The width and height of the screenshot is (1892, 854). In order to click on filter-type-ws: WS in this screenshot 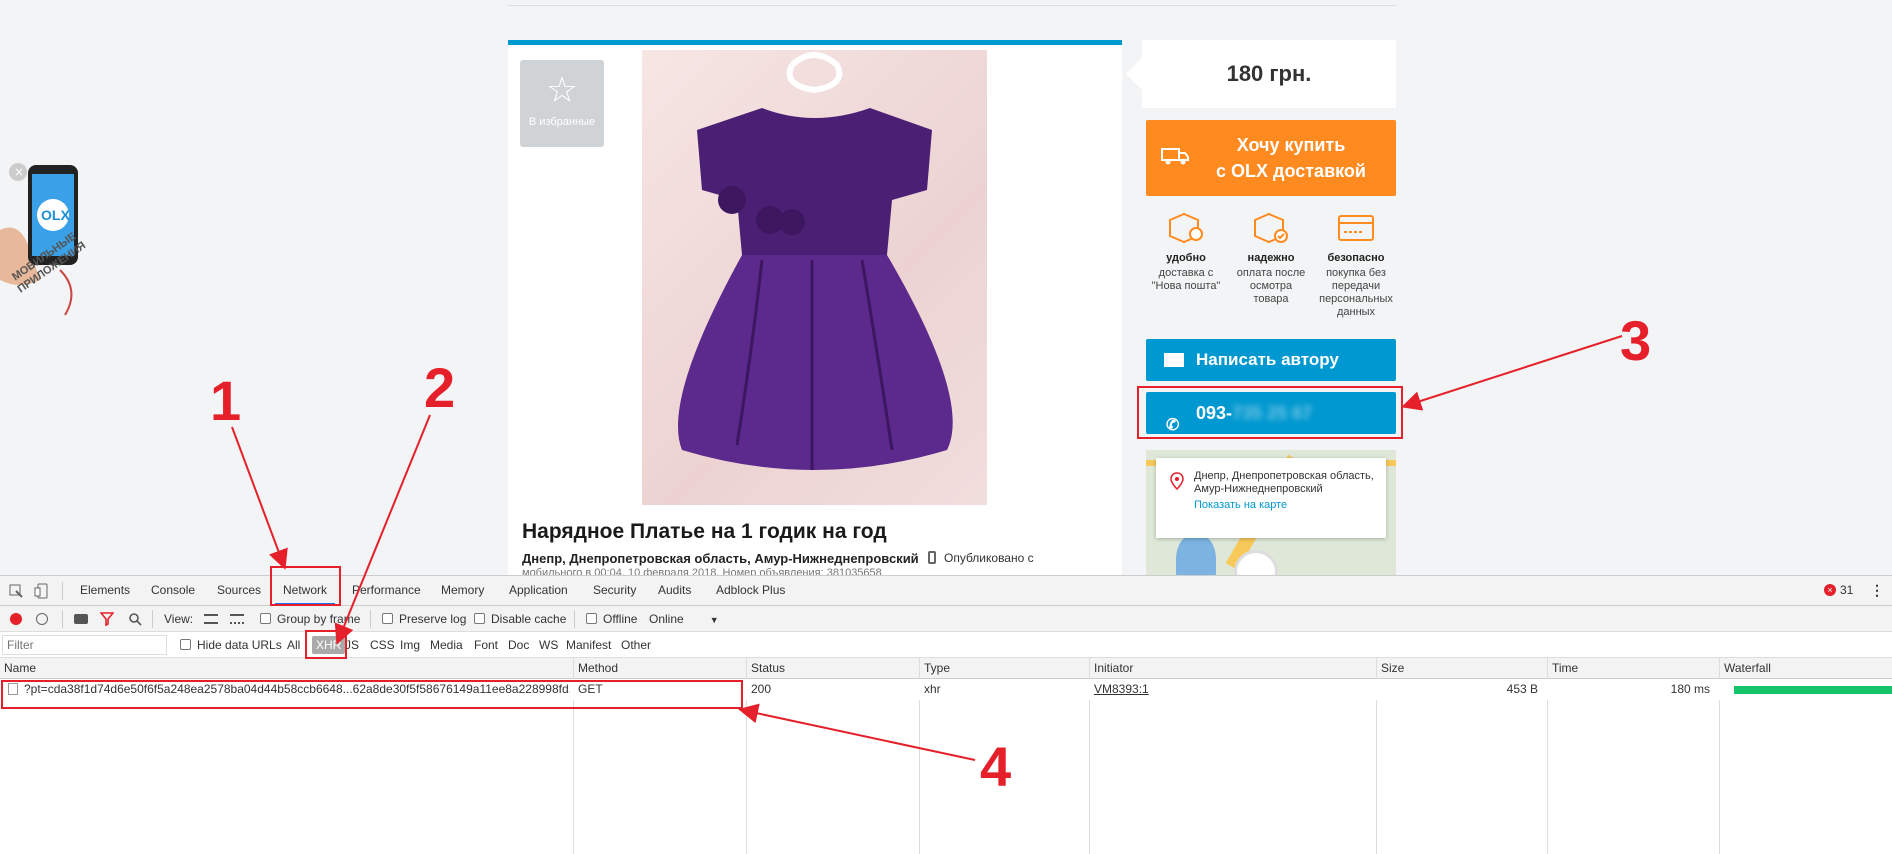, I will do `click(548, 645)`.